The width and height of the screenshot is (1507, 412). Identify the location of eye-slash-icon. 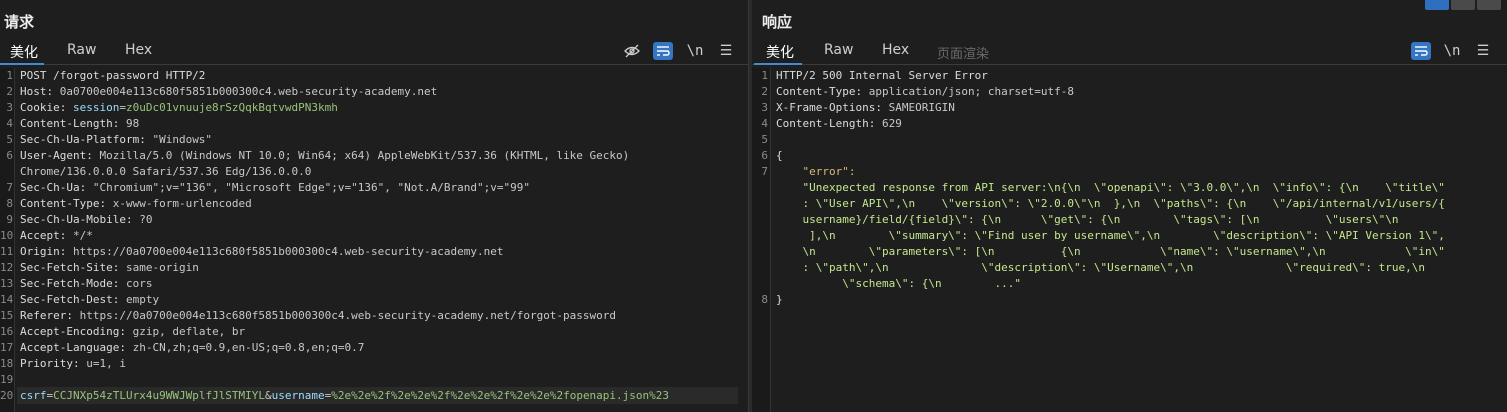
(632, 51).